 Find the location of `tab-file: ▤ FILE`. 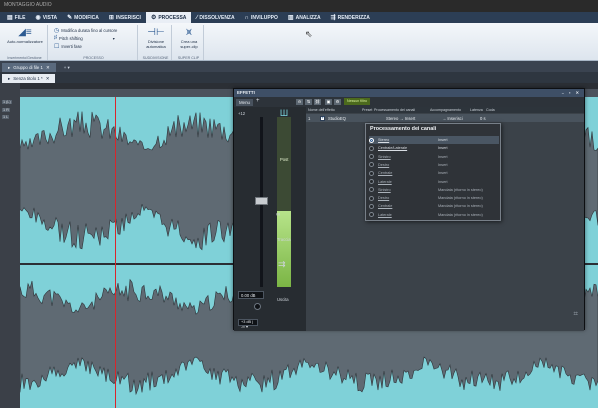

tab-file: ▤ FILE is located at coordinates (16, 17).